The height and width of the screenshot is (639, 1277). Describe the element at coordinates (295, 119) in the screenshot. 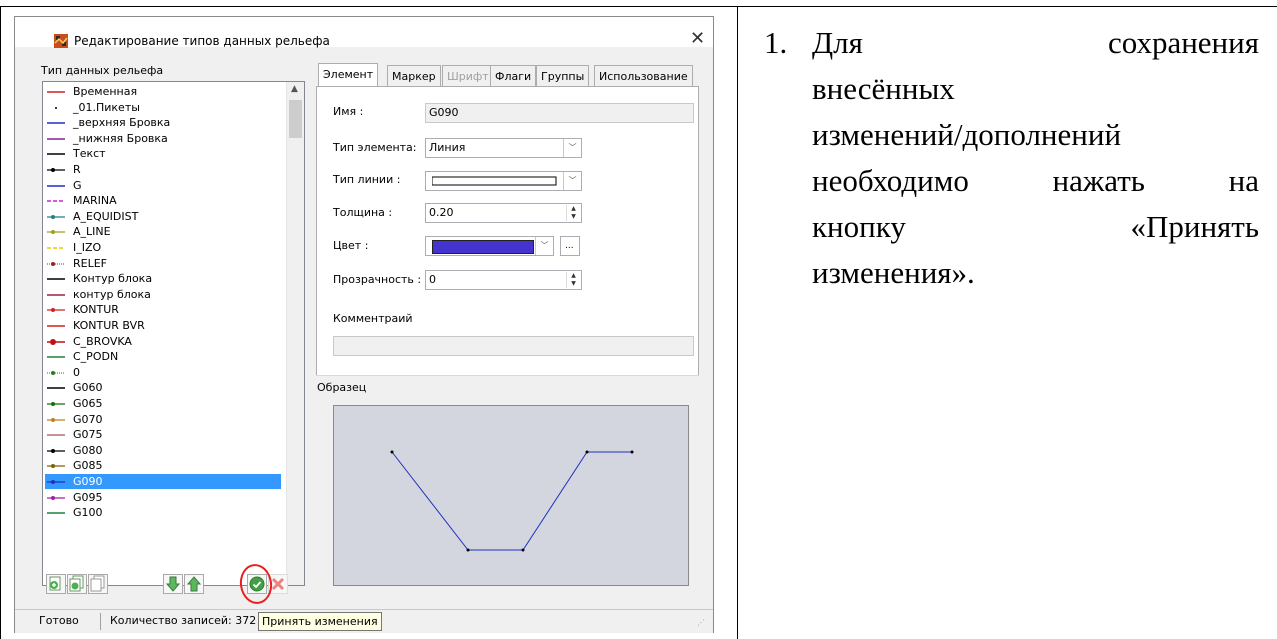

I see `scroll-thumb` at that location.